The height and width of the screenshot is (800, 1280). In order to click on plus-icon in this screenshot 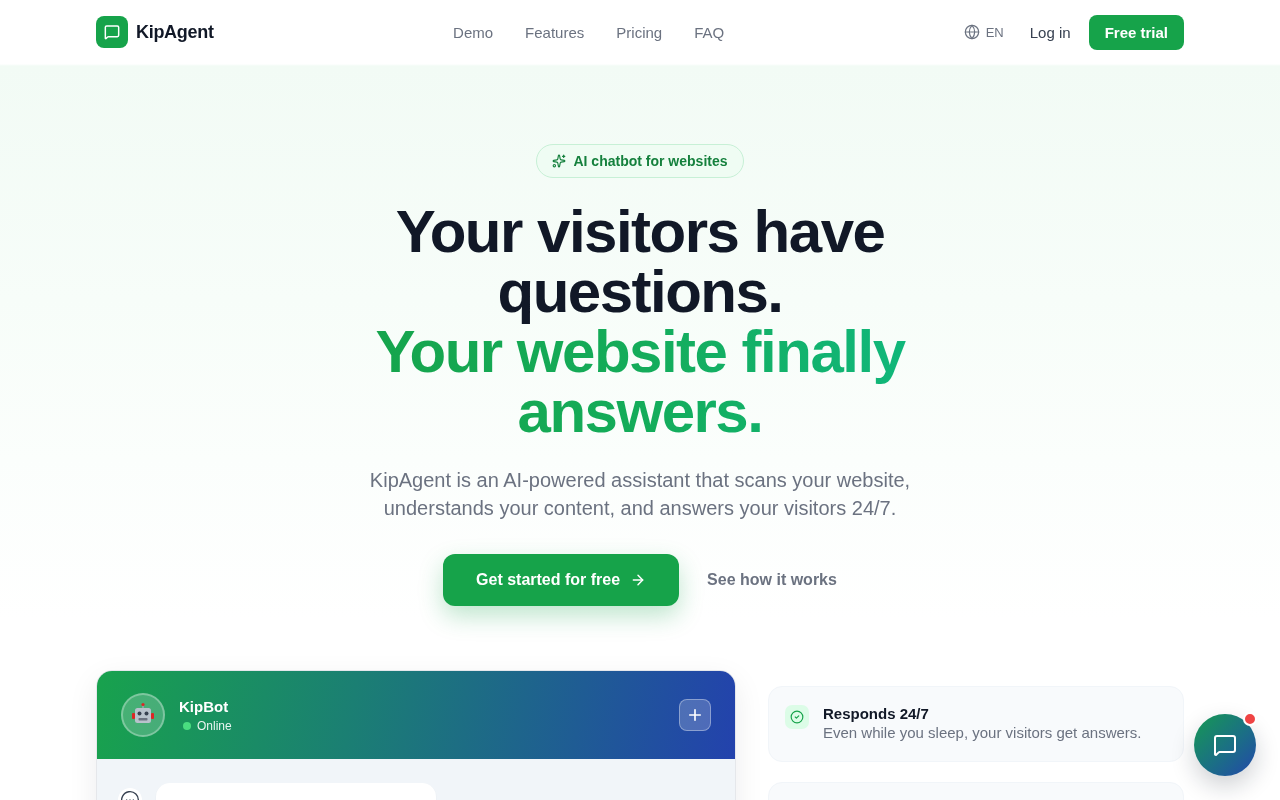, I will do `click(695, 715)`.